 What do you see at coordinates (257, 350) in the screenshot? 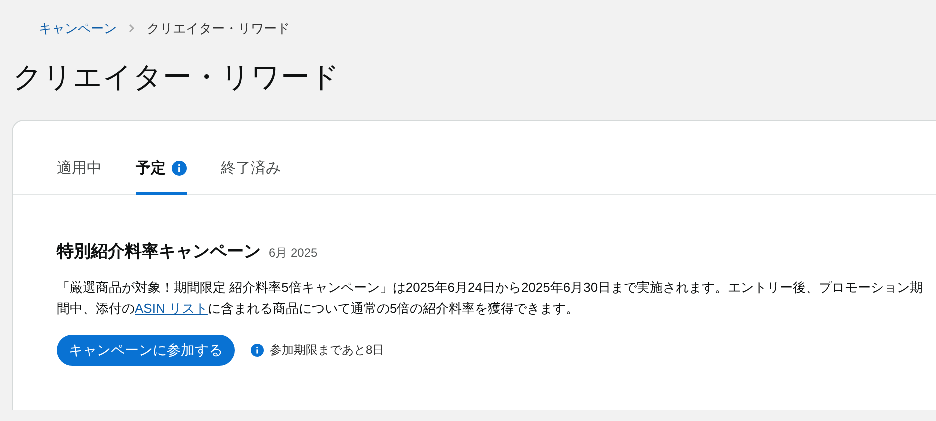
I see `info-icon` at bounding box center [257, 350].